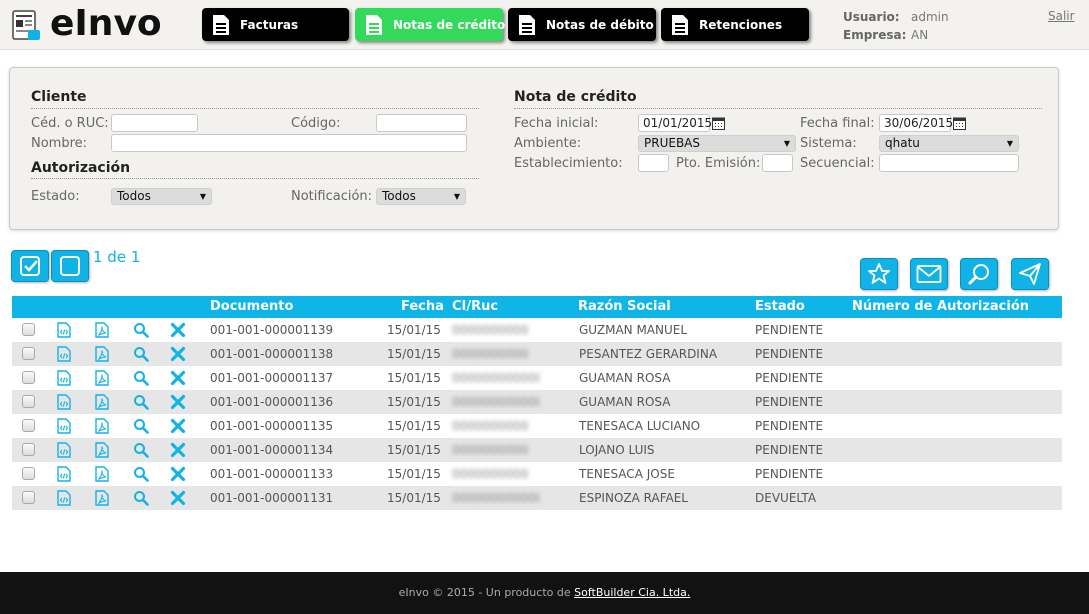  Describe the element at coordinates (289, 143) in the screenshot. I see `nombre-input` at that location.